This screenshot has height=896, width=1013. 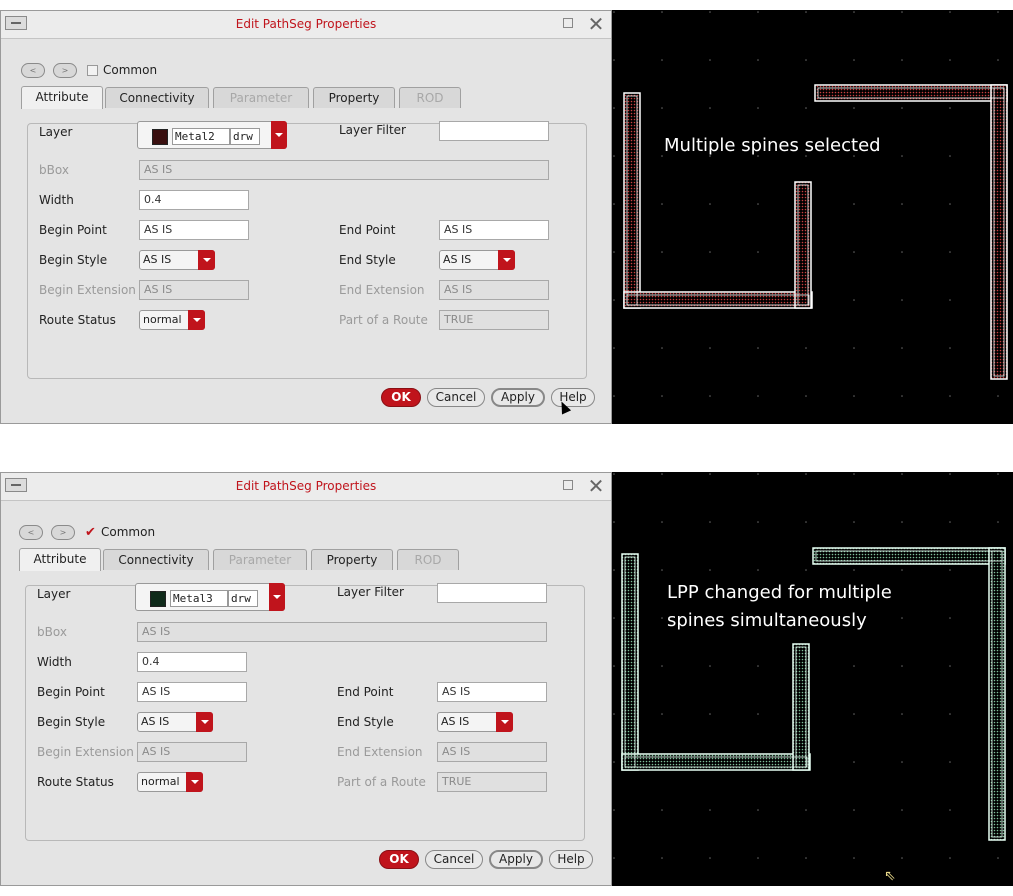 What do you see at coordinates (201, 136) in the screenshot?
I see `layer-name: Metal2` at bounding box center [201, 136].